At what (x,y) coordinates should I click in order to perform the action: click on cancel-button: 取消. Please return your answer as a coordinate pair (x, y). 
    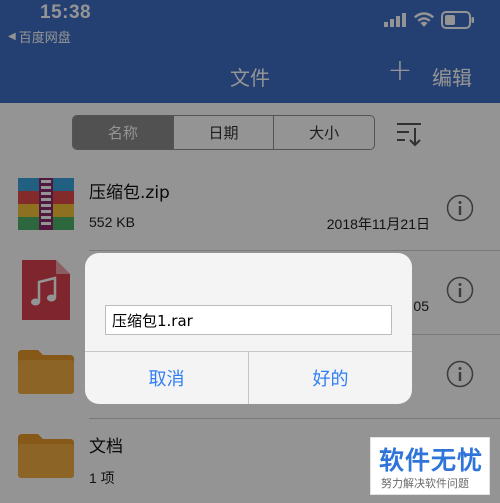
    Looking at the image, I should click on (166, 378).